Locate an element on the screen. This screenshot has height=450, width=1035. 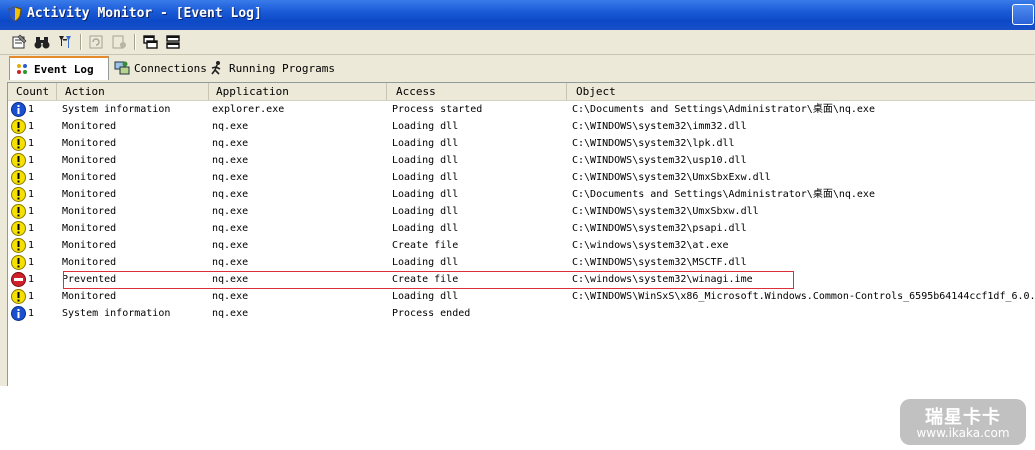
watermark: 瑞星卡卡 www.ikaka.com is located at coordinates (963, 422).